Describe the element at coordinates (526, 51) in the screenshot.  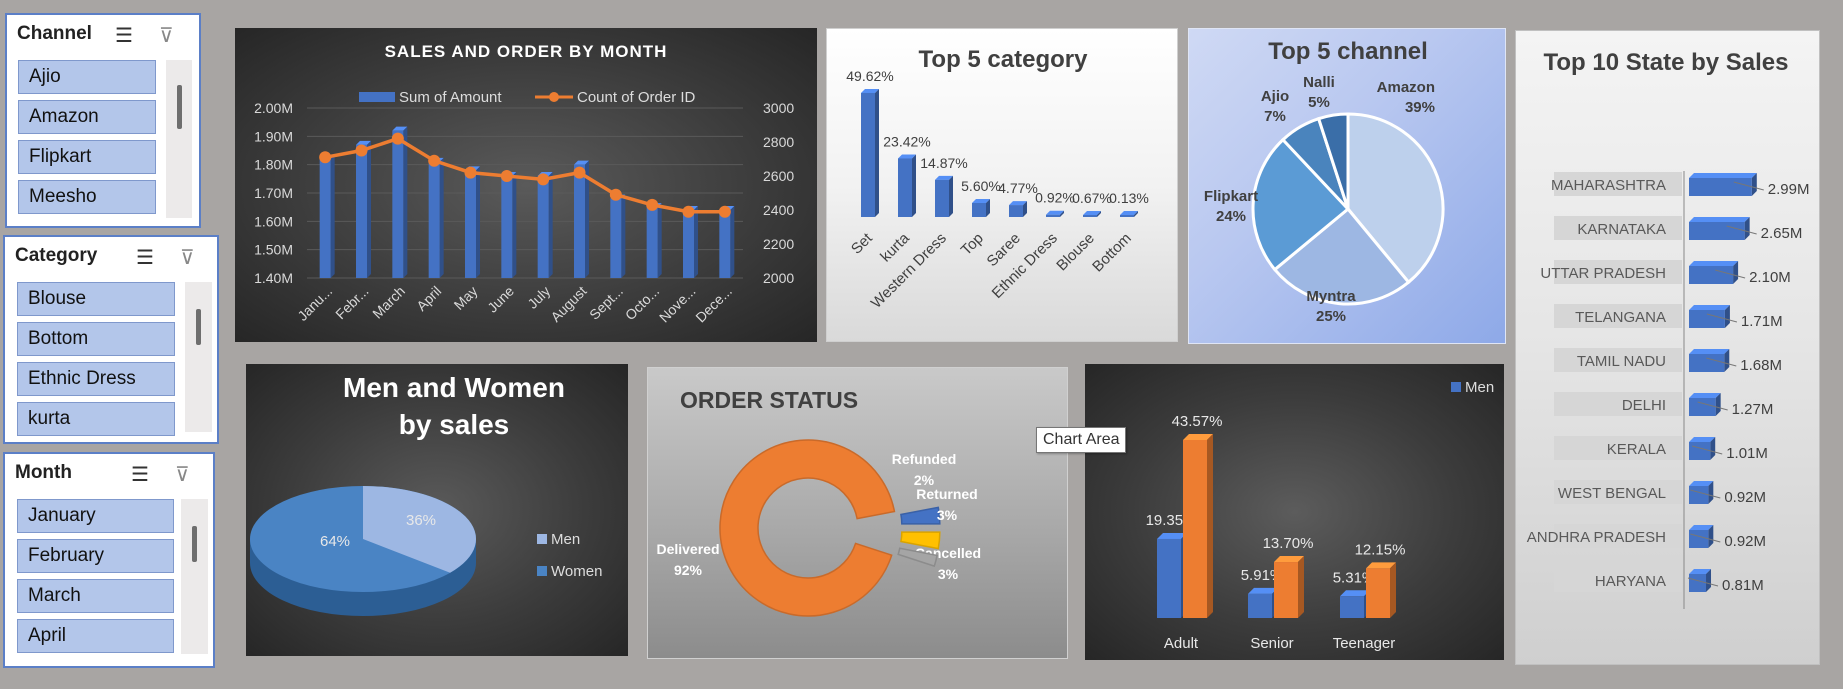
I see `chart-title: SALES AND ORDER BY MONTH` at that location.